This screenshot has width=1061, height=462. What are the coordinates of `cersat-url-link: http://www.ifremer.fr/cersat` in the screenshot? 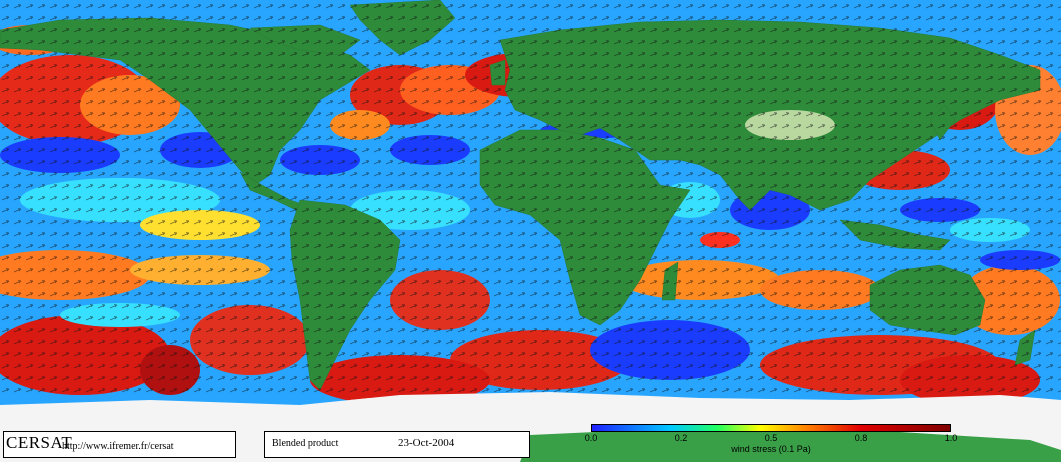 It's located at (118, 446).